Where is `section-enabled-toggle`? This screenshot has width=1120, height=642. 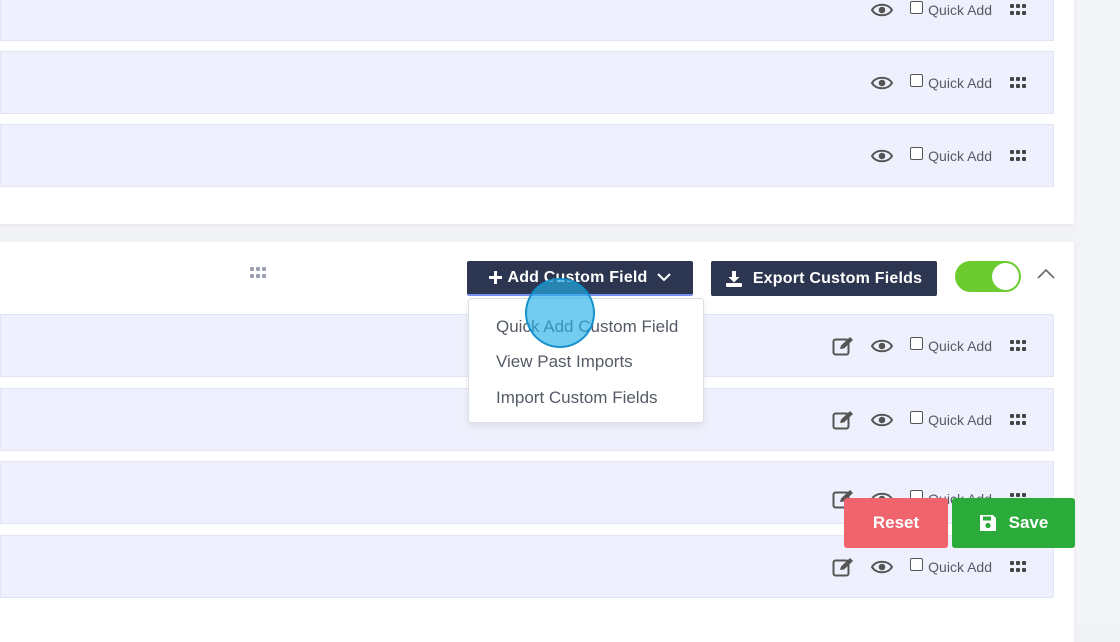
section-enabled-toggle is located at coordinates (988, 276).